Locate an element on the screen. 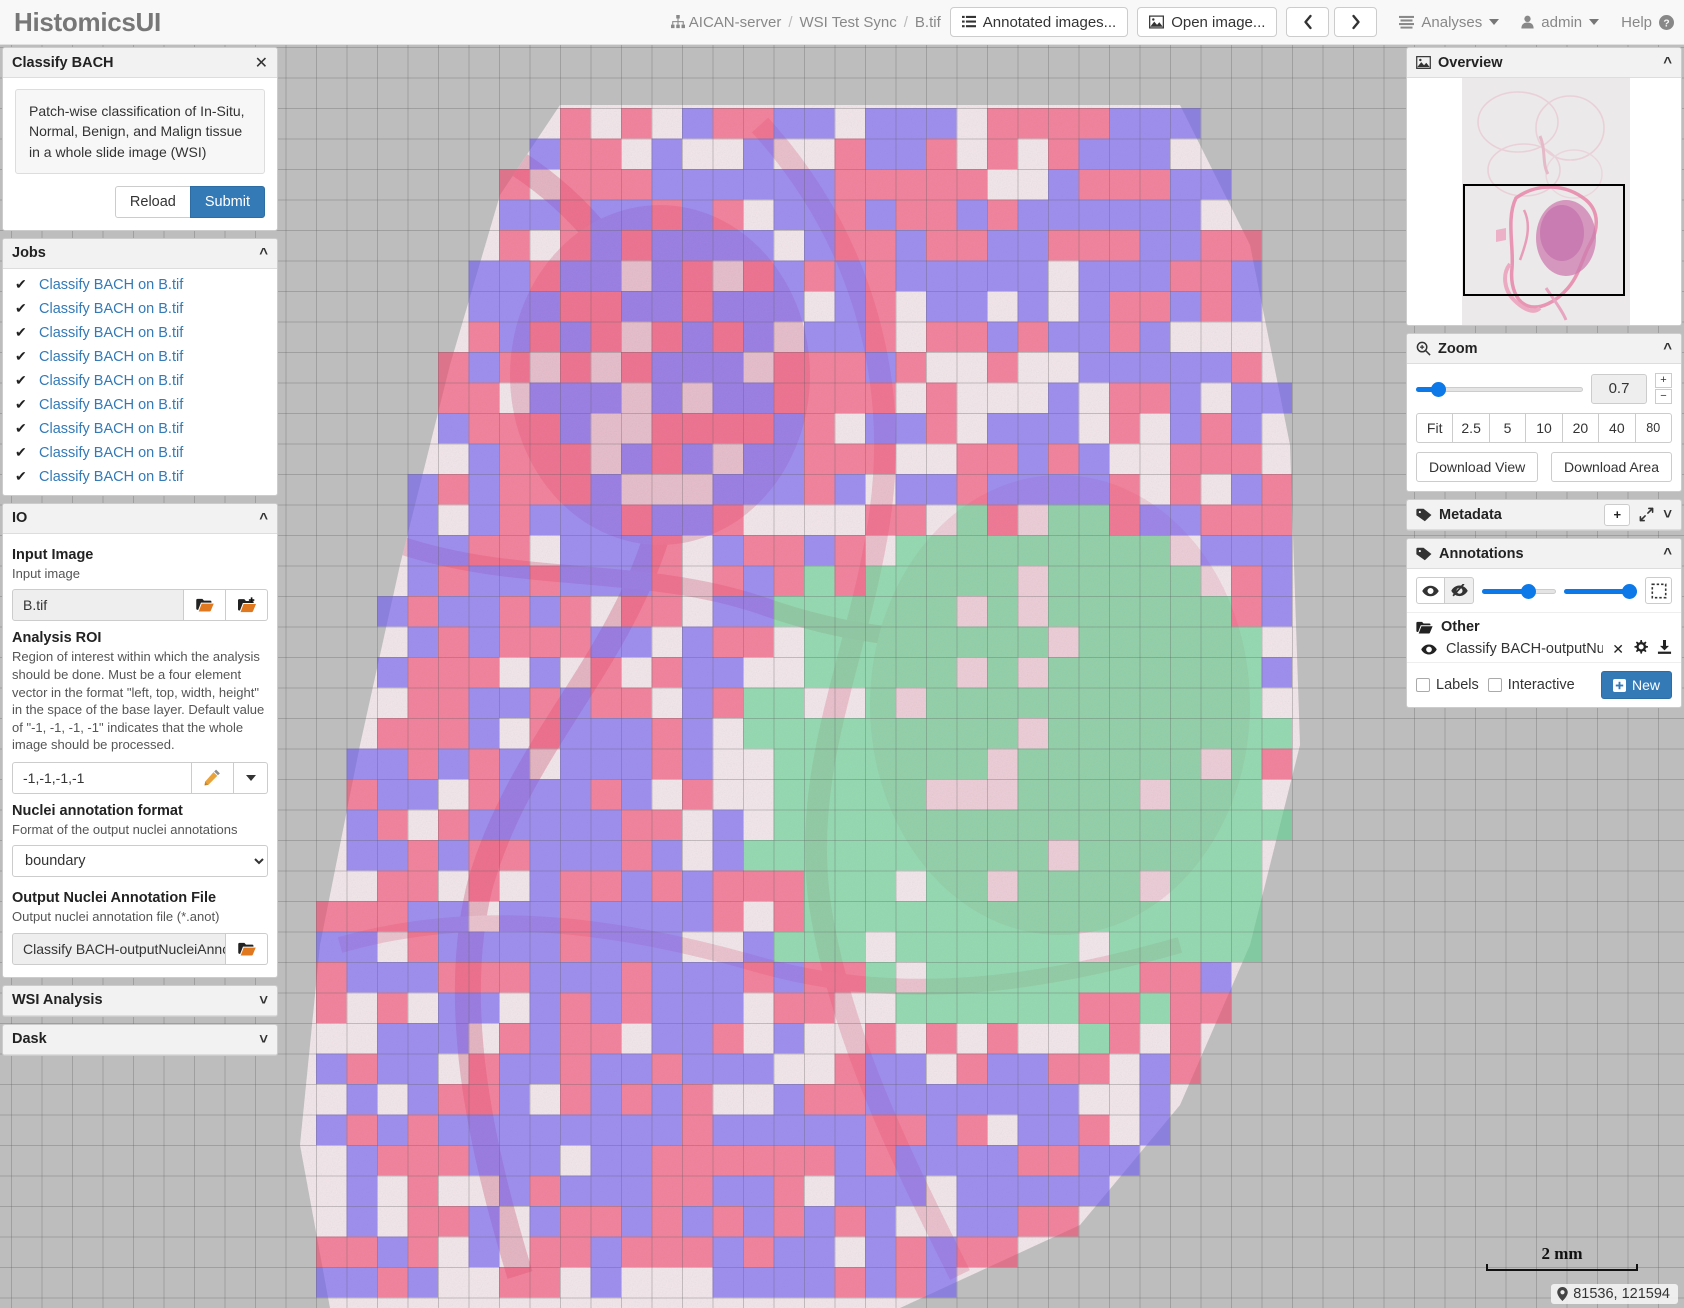 This screenshot has height=1308, width=1684. user-icon is located at coordinates (1527, 22).